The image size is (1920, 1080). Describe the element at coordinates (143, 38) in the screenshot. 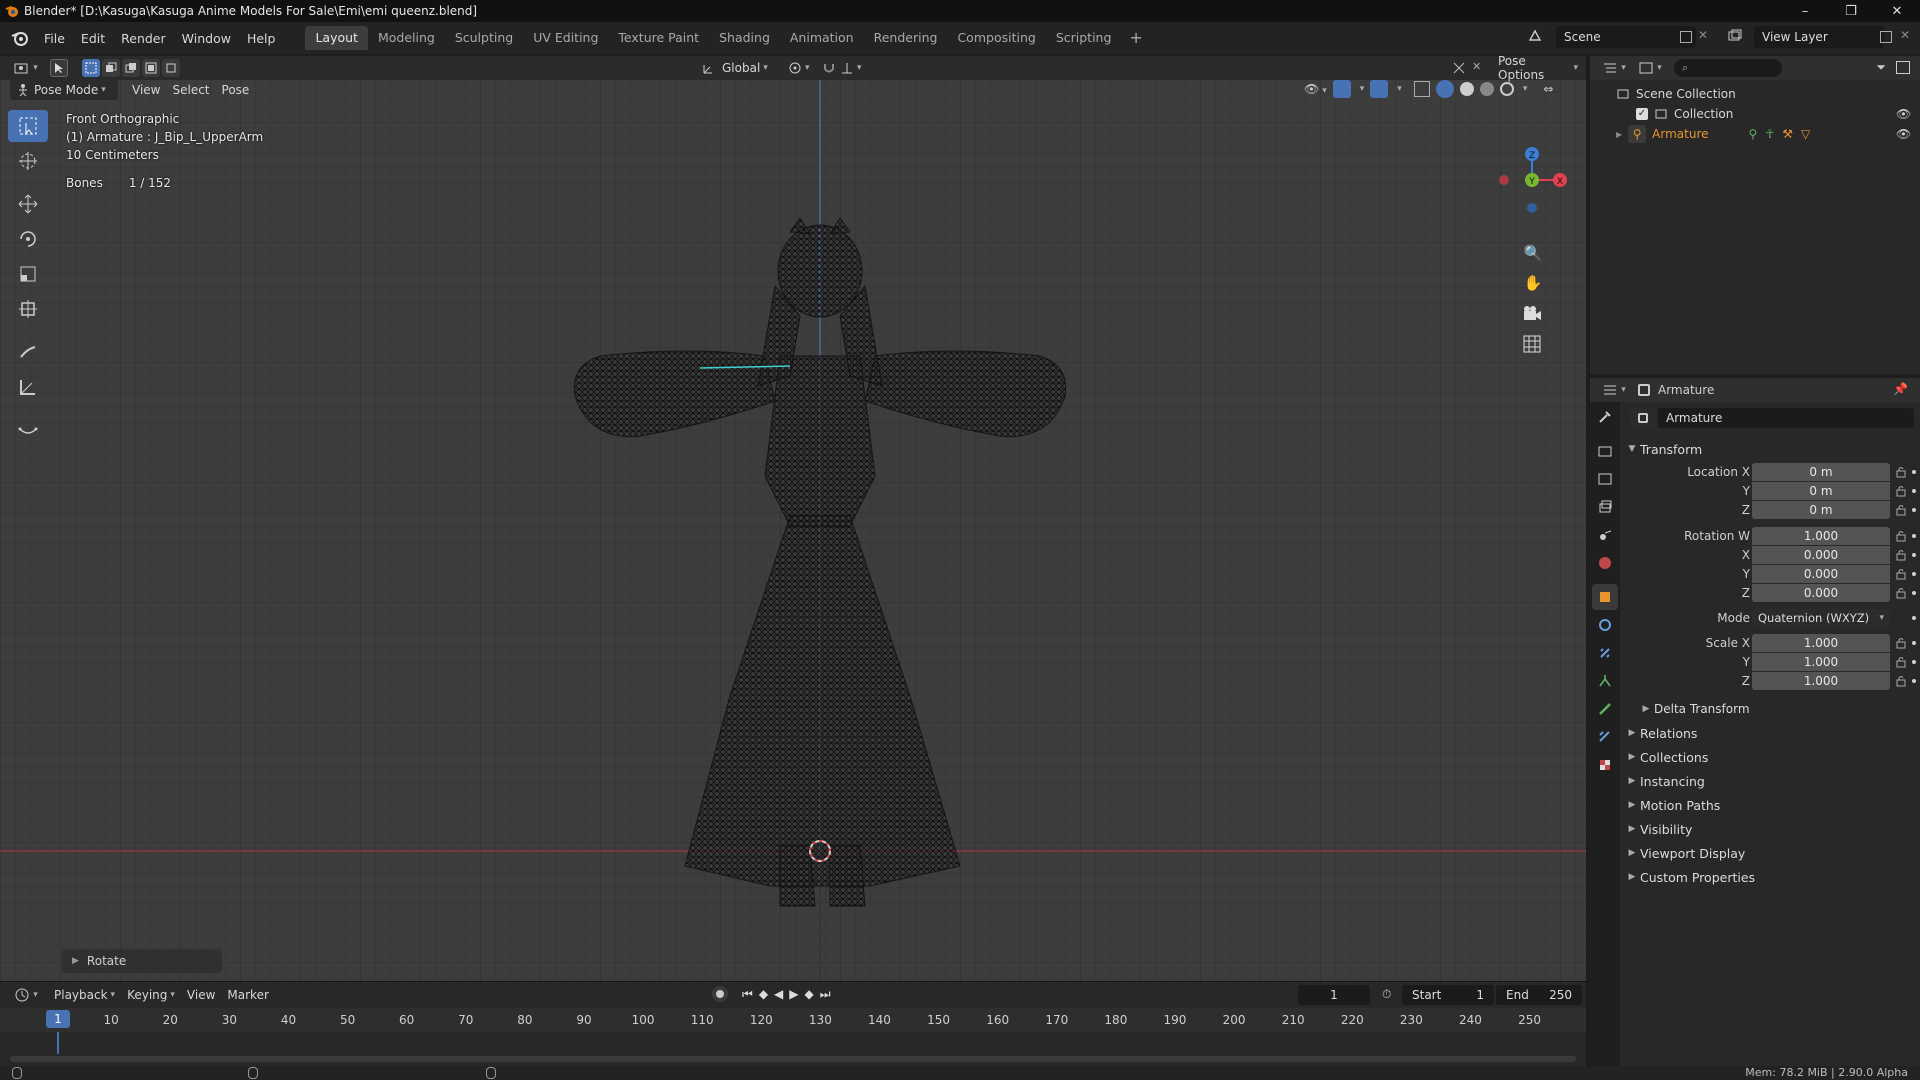

I see `menu-render: Render` at that location.